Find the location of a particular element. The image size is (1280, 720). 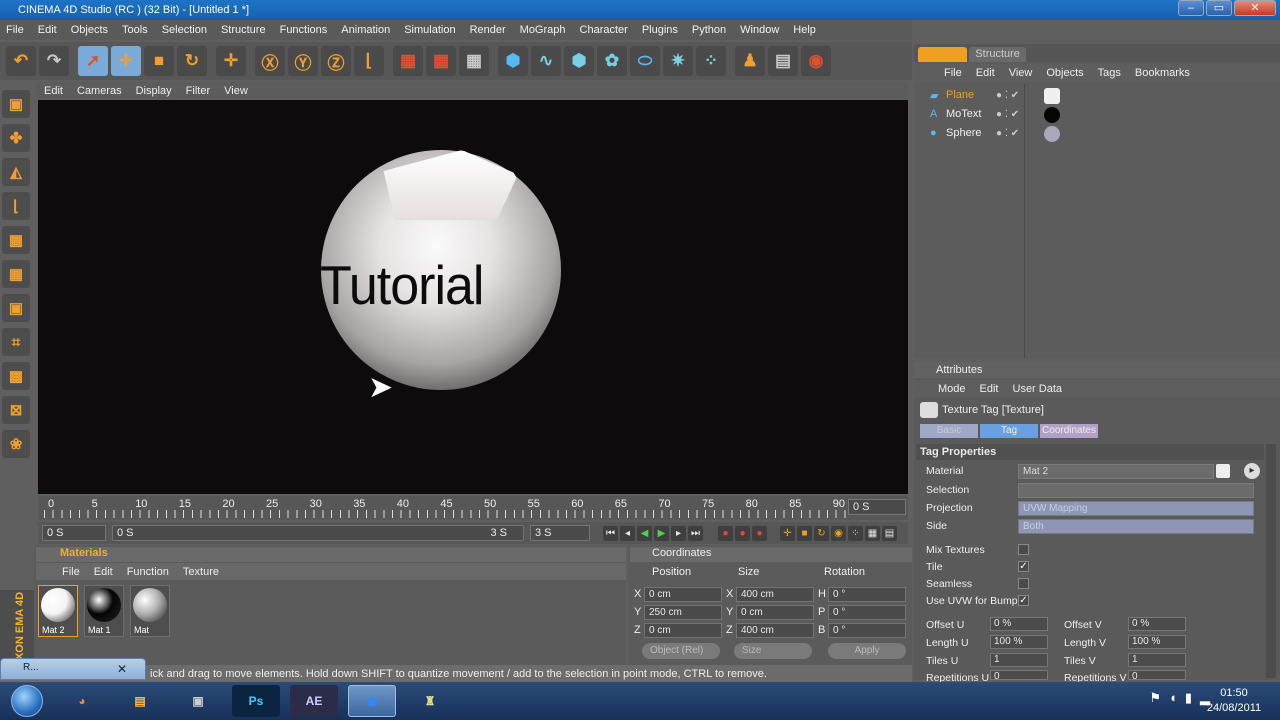

make-editable-icon: ▣ is located at coordinates (16, 104).